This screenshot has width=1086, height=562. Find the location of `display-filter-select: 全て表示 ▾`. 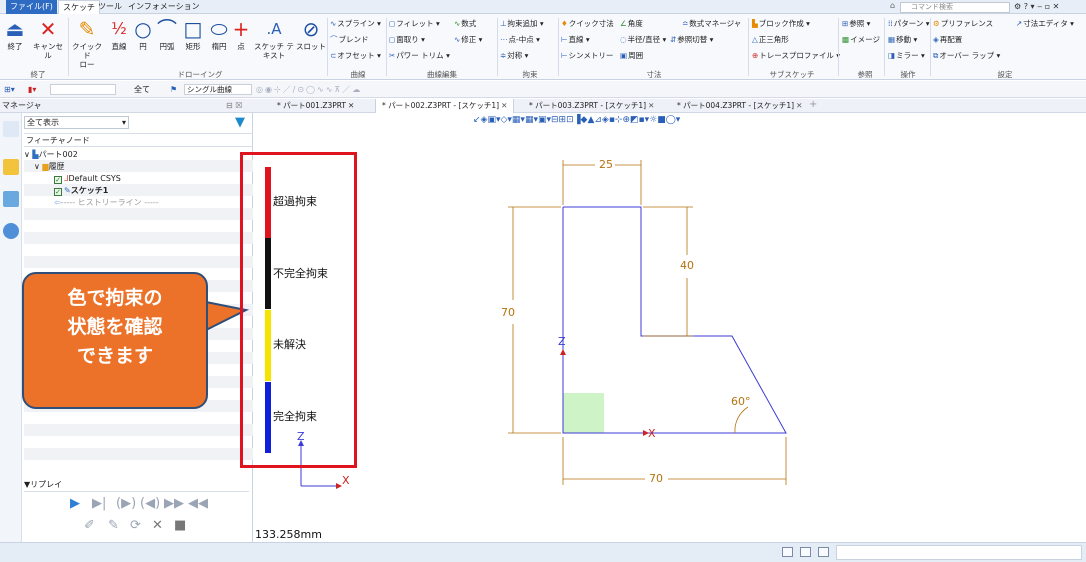

display-filter-select: 全て表示 ▾ is located at coordinates (76, 122).